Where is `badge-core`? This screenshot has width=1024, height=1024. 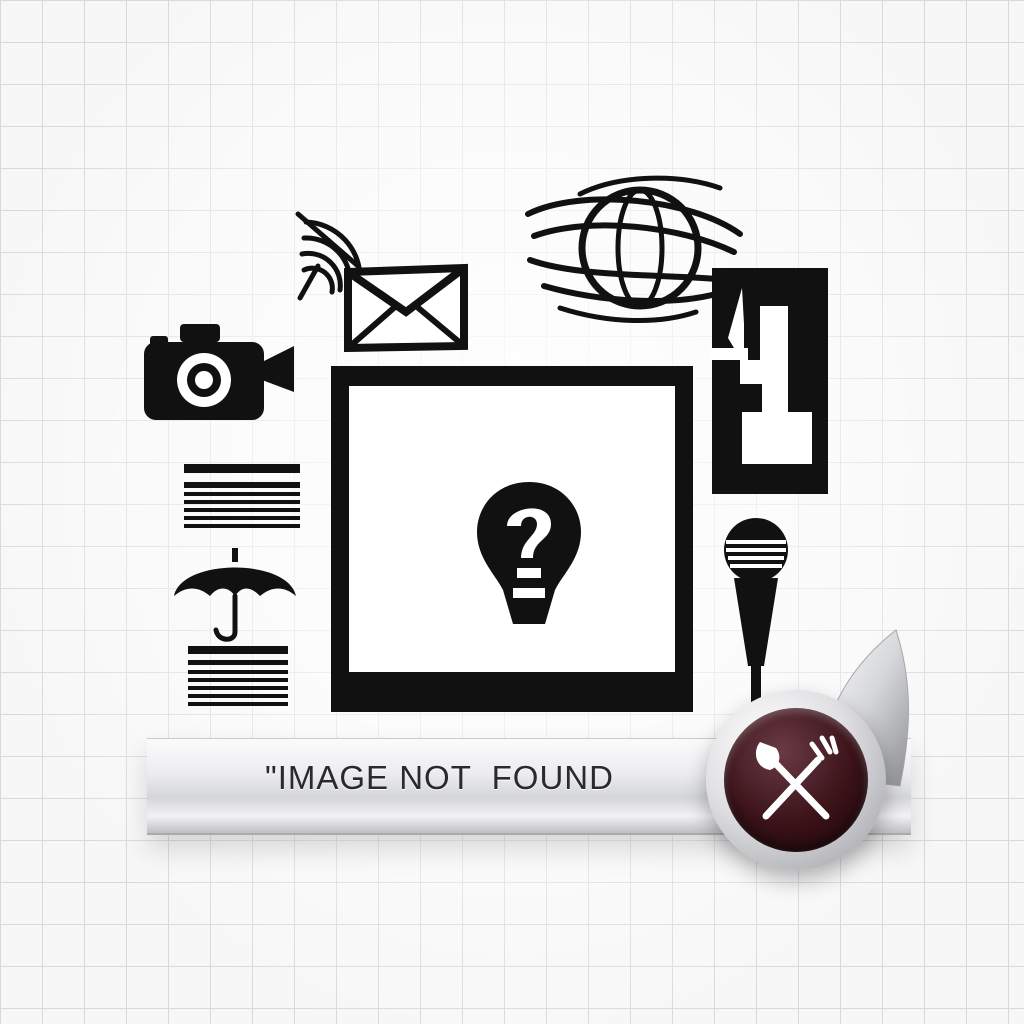 badge-core is located at coordinates (796, 780).